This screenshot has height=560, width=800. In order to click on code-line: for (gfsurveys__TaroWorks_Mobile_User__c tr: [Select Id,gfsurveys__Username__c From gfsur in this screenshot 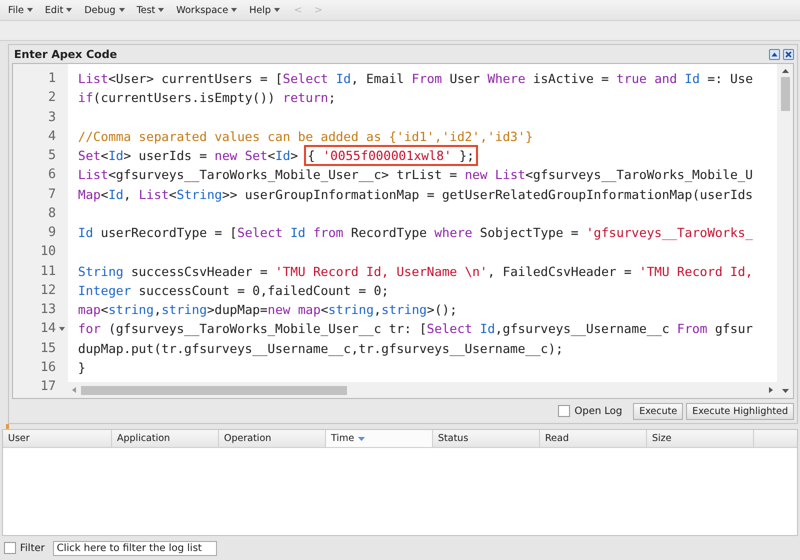, I will do `click(415, 328)`.